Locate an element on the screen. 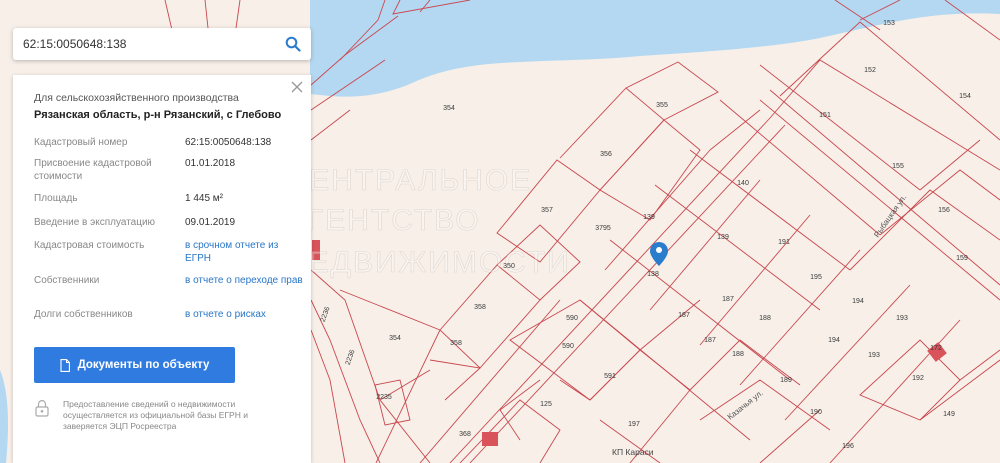 The width and height of the screenshot is (1000, 463). parcel-category: Для сельскохозяйственного производства is located at coordinates (136, 98).